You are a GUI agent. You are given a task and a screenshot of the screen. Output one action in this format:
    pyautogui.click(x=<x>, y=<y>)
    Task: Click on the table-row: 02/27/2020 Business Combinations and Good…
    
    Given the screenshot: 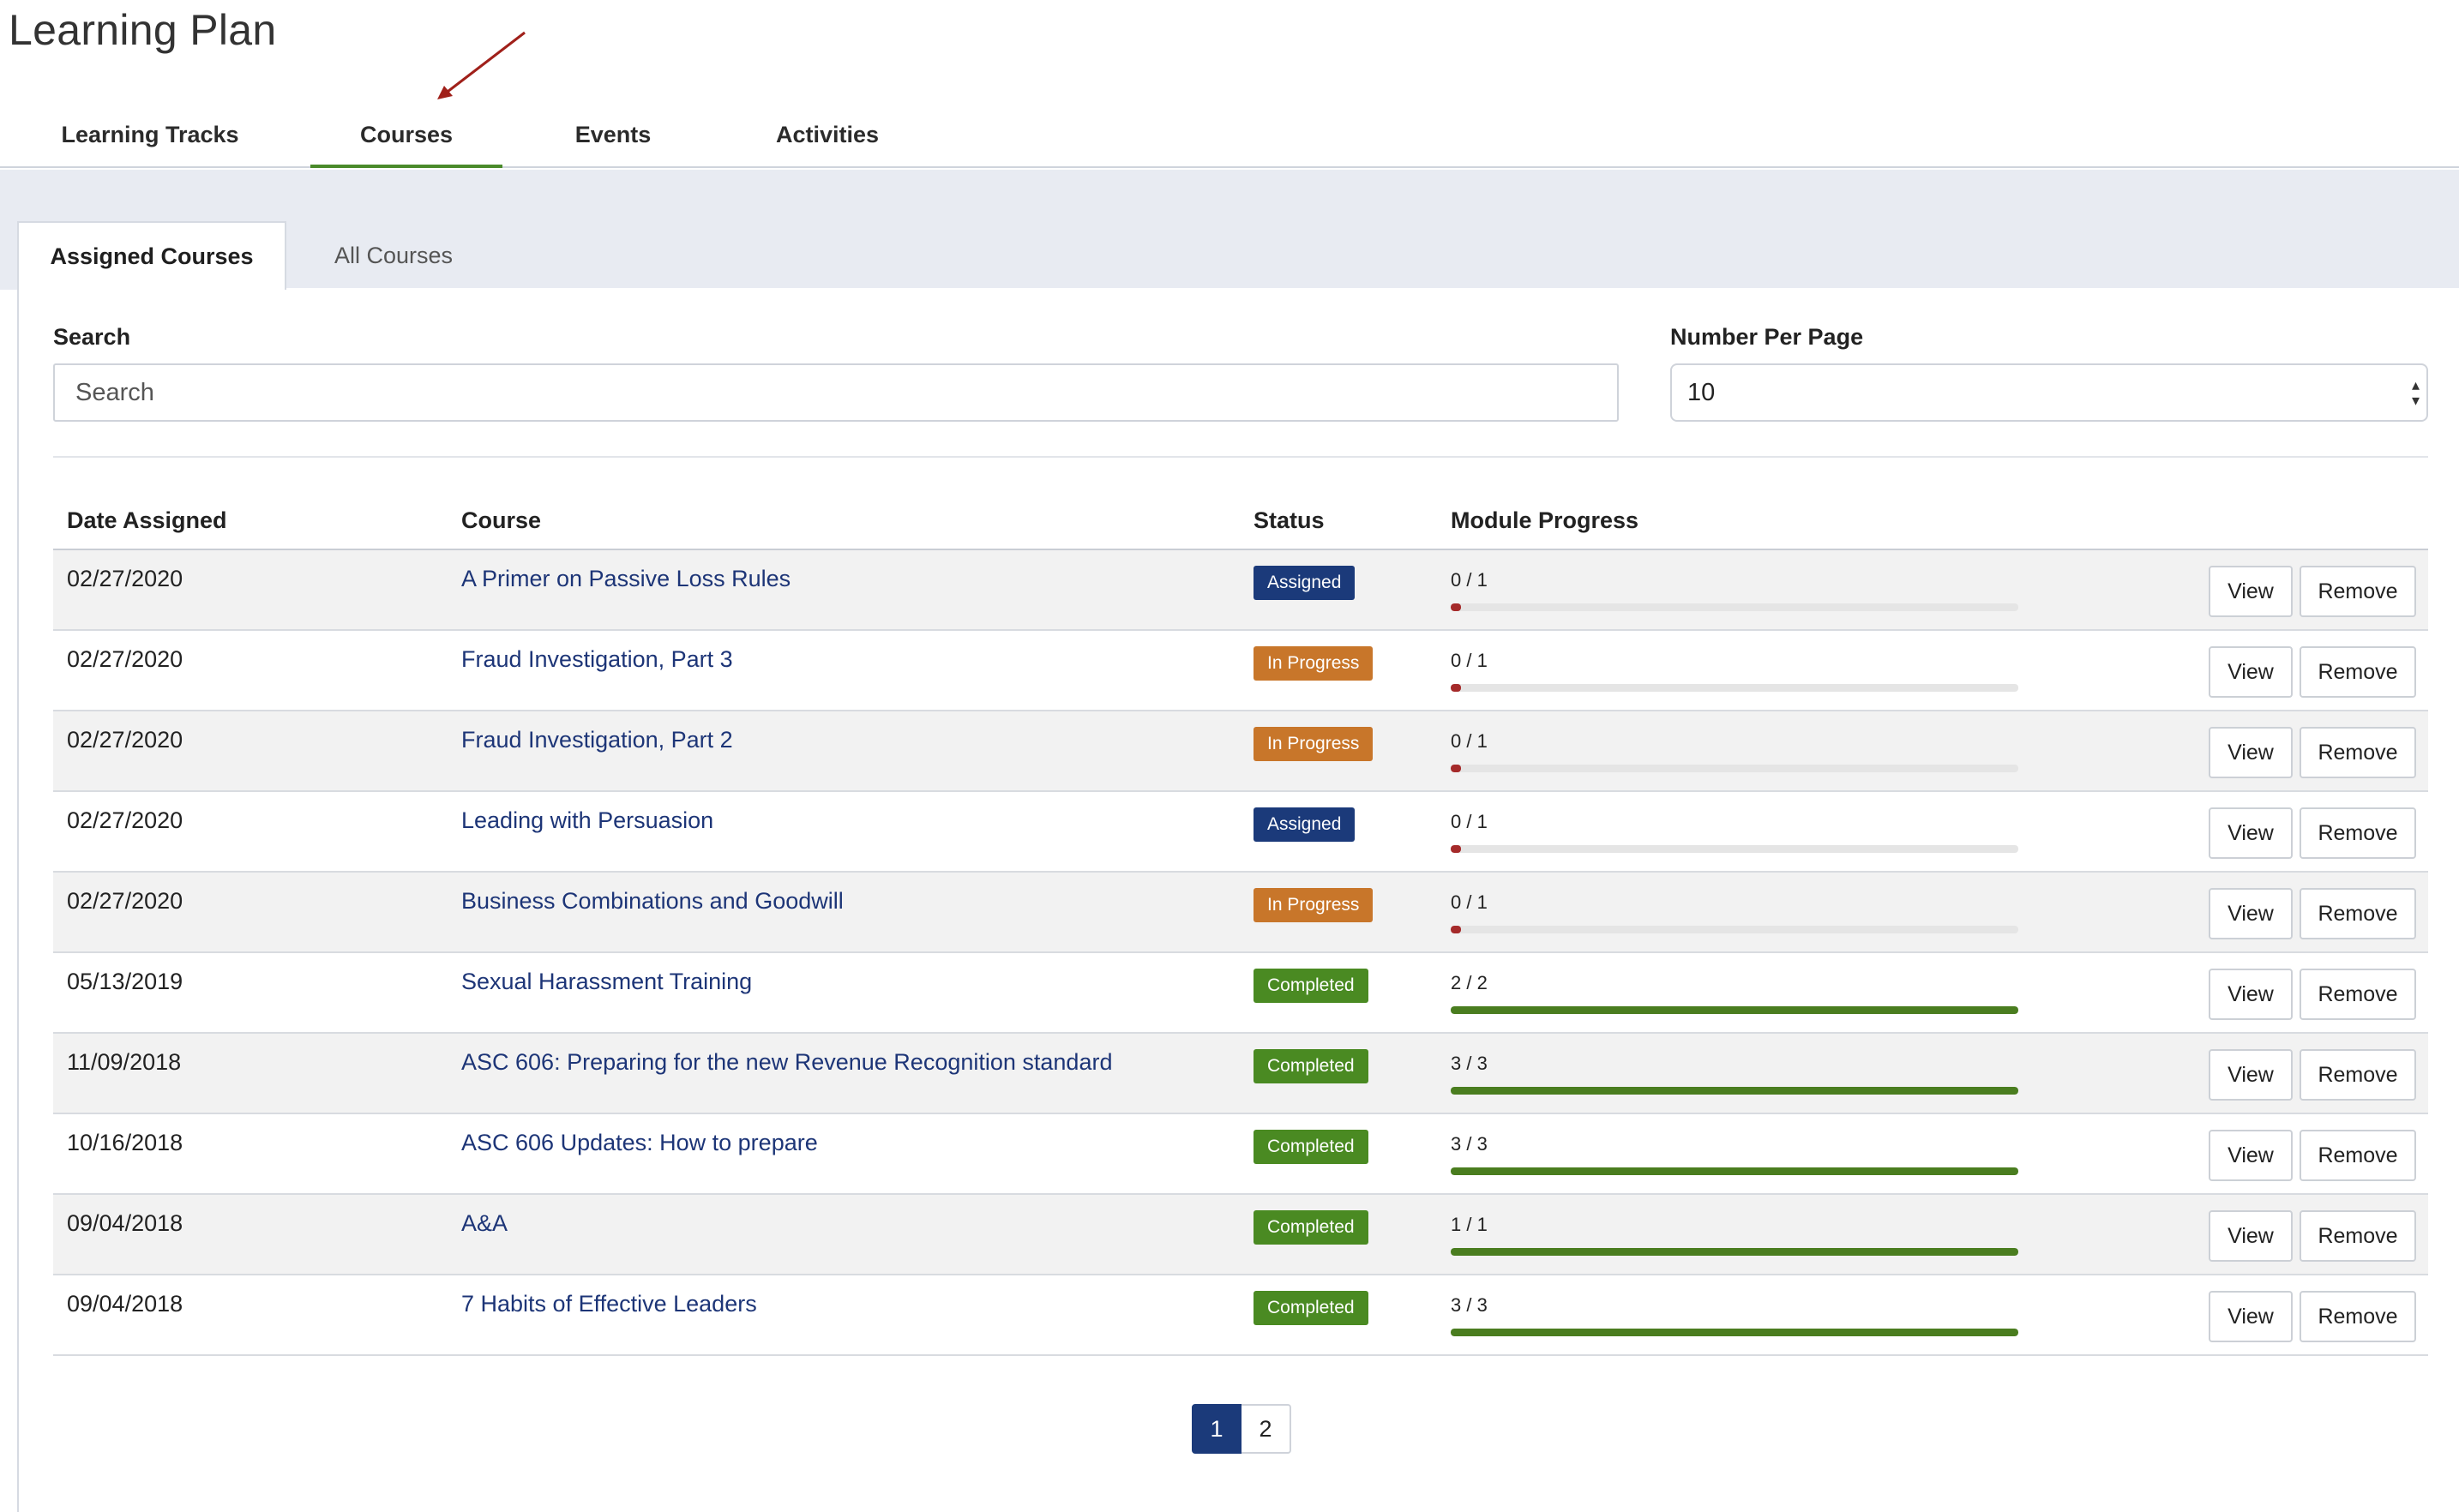 What is the action you would take?
    pyautogui.click(x=1241, y=913)
    